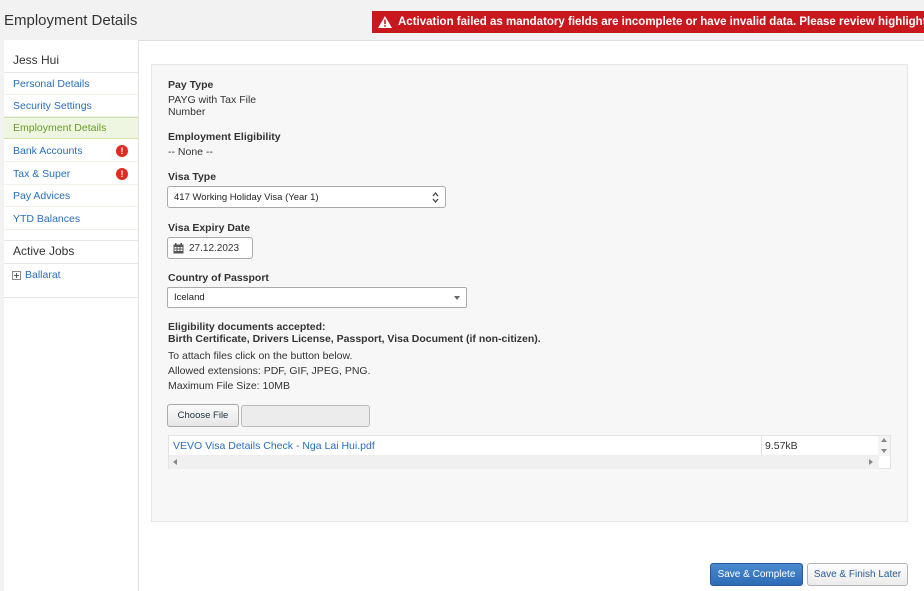 This screenshot has width=924, height=591. What do you see at coordinates (884, 440) in the screenshot?
I see `scroll-up-icon` at bounding box center [884, 440].